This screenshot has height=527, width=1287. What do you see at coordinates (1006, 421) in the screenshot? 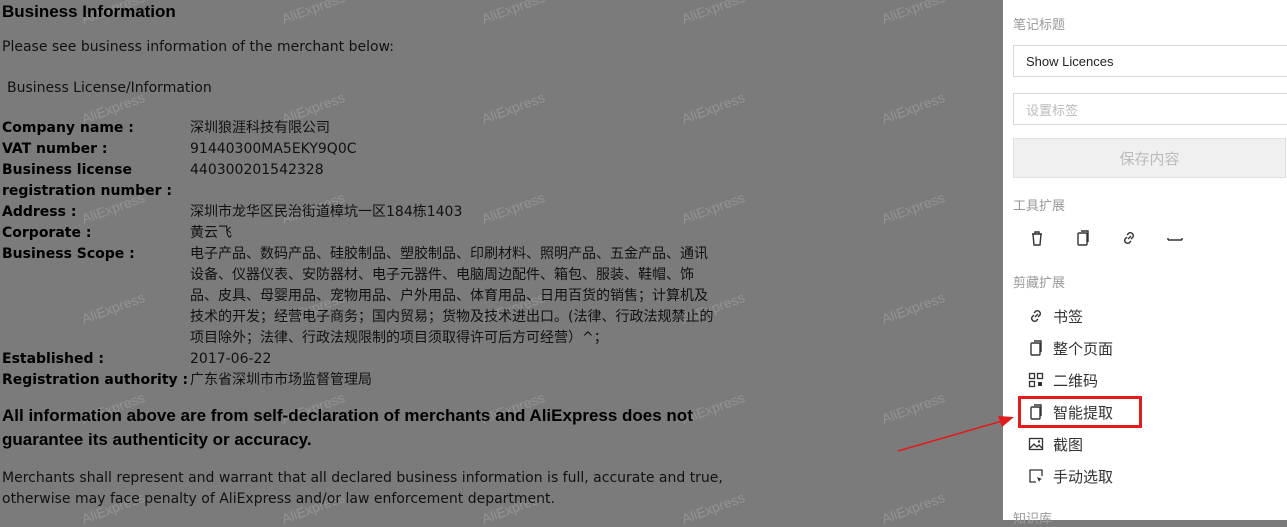
I see `arrow-head` at bounding box center [1006, 421].